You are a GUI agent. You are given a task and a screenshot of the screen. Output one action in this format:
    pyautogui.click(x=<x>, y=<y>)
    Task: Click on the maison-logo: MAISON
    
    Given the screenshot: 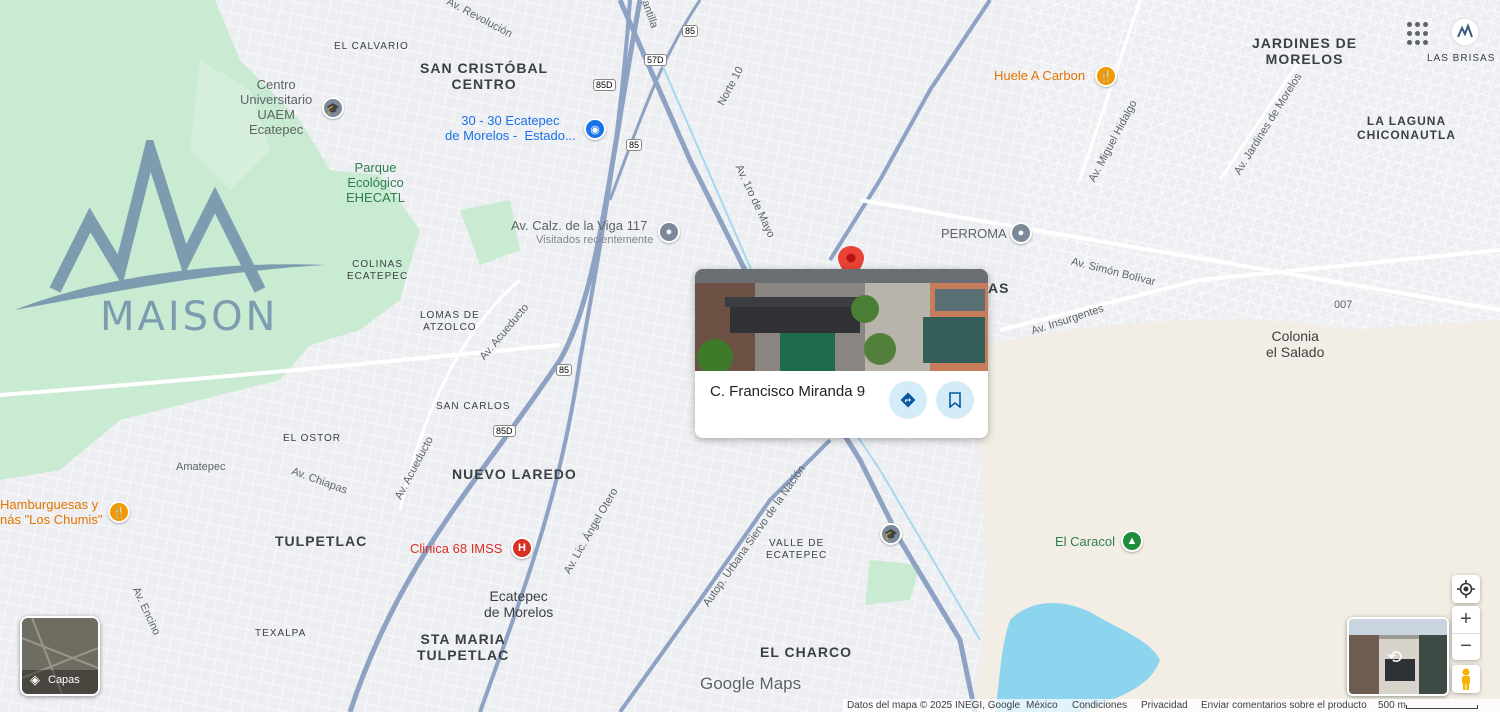 What is the action you would take?
    pyautogui.click(x=170, y=240)
    